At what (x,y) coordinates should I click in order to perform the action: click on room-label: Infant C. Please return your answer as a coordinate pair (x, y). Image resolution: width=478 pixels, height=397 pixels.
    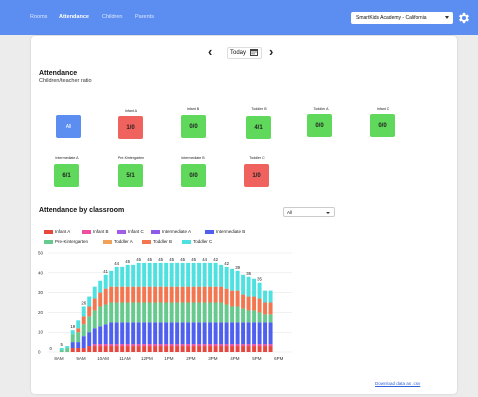
    Looking at the image, I should click on (383, 109).